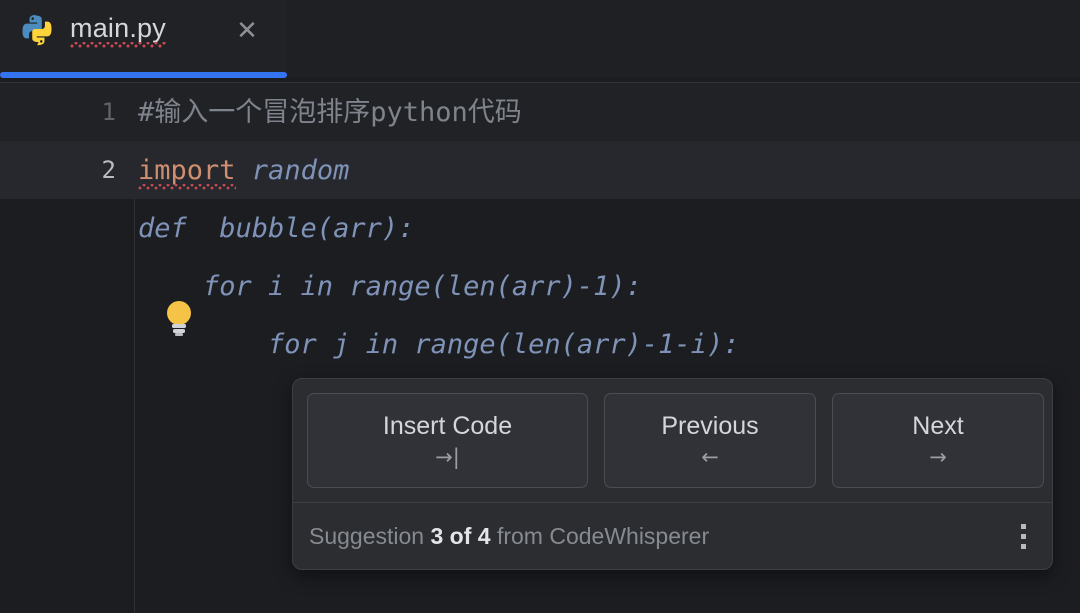 The height and width of the screenshot is (613, 1080). I want to click on ghost-text-line: for i in range(len(arr)-1):, so click(390, 286).